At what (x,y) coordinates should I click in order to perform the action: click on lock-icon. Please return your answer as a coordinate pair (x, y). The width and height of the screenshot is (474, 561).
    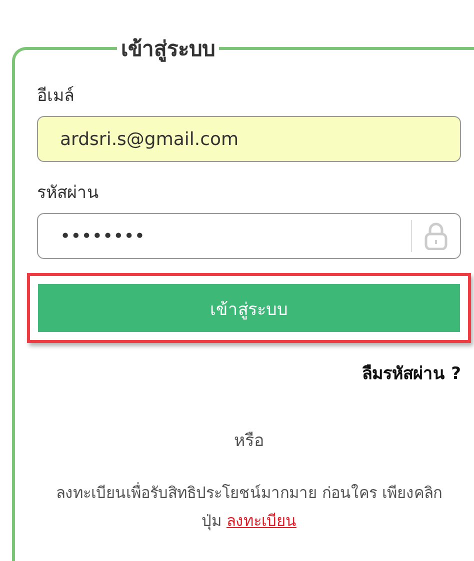
    Looking at the image, I should click on (436, 236).